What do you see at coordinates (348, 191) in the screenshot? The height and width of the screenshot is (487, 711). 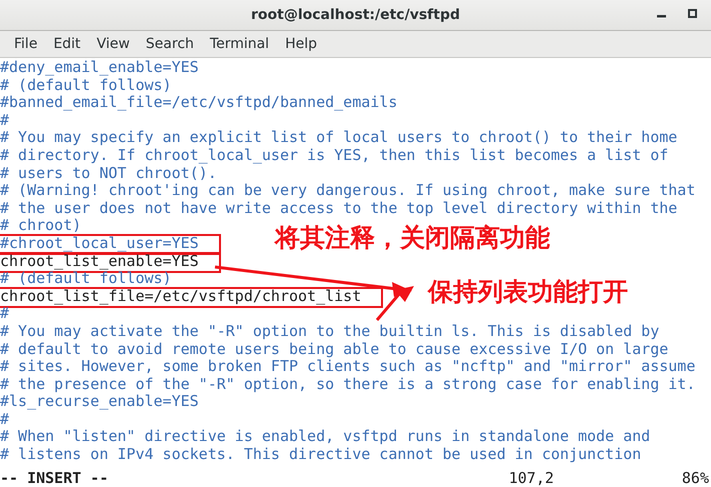 I see `code-line: # (Warning! chroot'ing can be very dangerous. If using chroot, make sure that` at bounding box center [348, 191].